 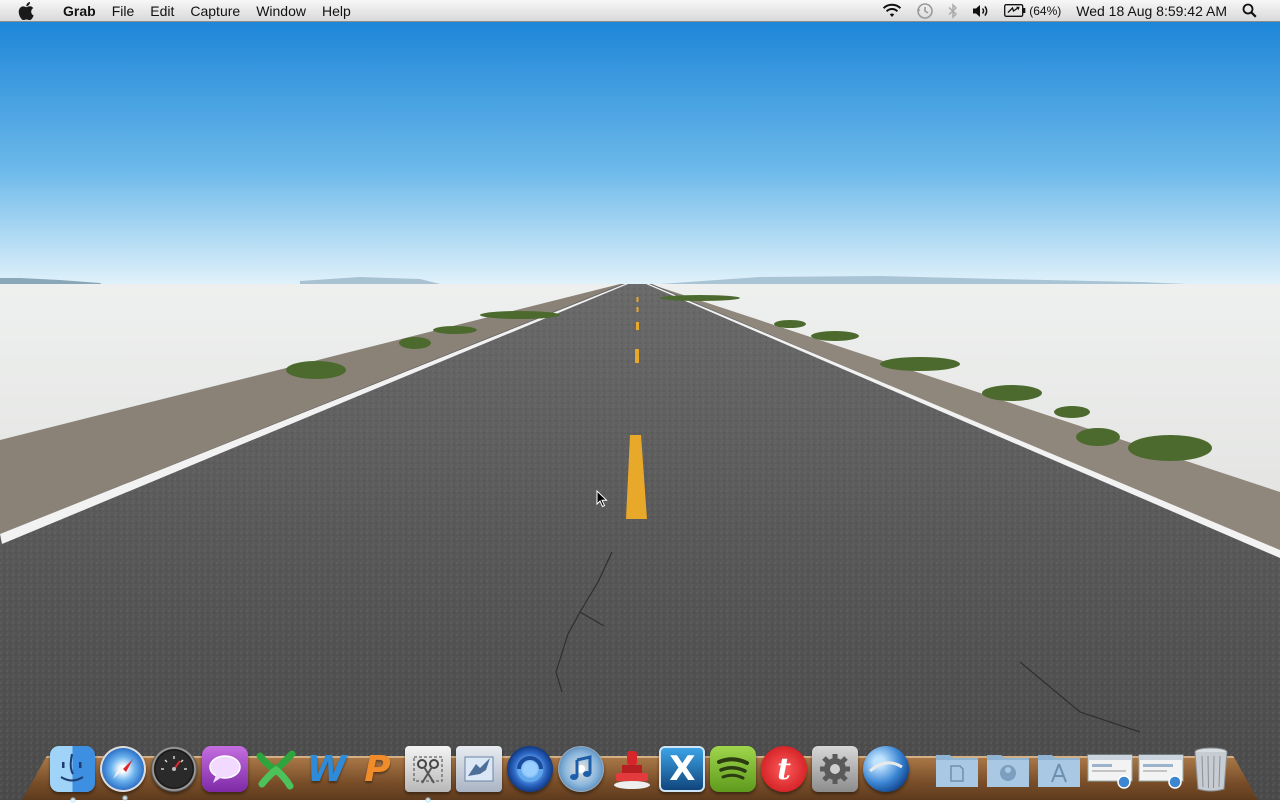 I want to click on spotify-icon, so click(x=733, y=769).